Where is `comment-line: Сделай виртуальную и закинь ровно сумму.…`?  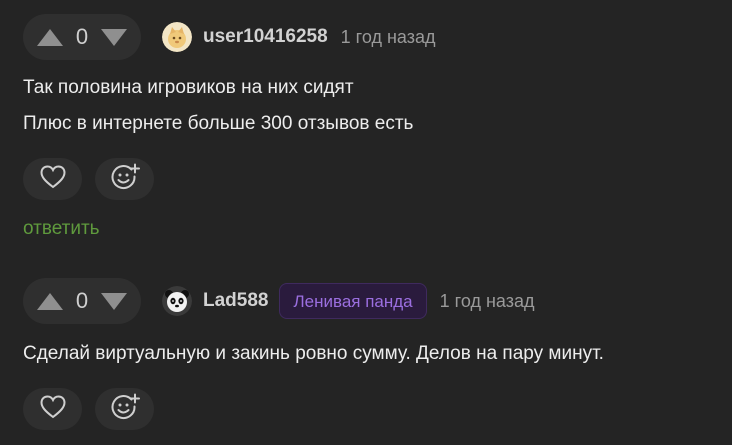 comment-line: Сделай виртуальную и закинь ровно сумму.… is located at coordinates (313, 353).